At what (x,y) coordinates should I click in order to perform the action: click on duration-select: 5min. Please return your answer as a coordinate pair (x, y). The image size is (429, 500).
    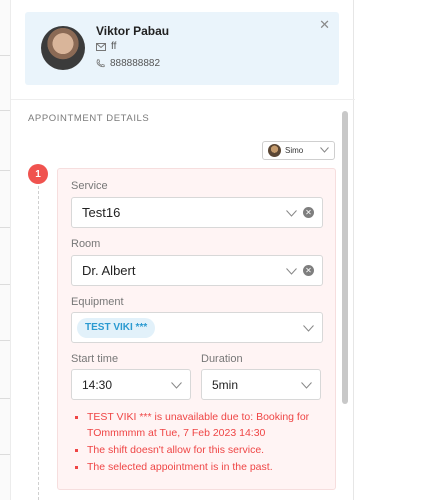
    Looking at the image, I should click on (261, 384).